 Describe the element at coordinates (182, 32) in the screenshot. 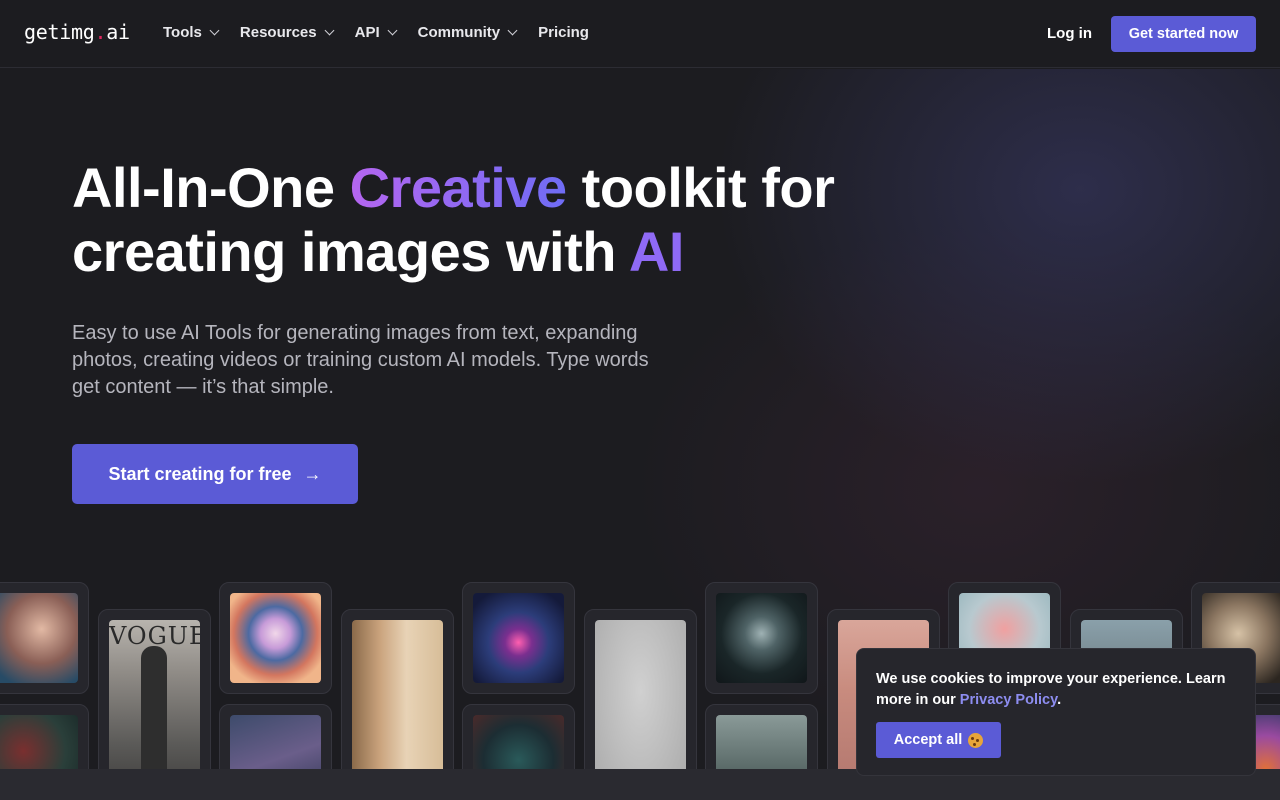

I see `nav-item-label: Tools` at that location.